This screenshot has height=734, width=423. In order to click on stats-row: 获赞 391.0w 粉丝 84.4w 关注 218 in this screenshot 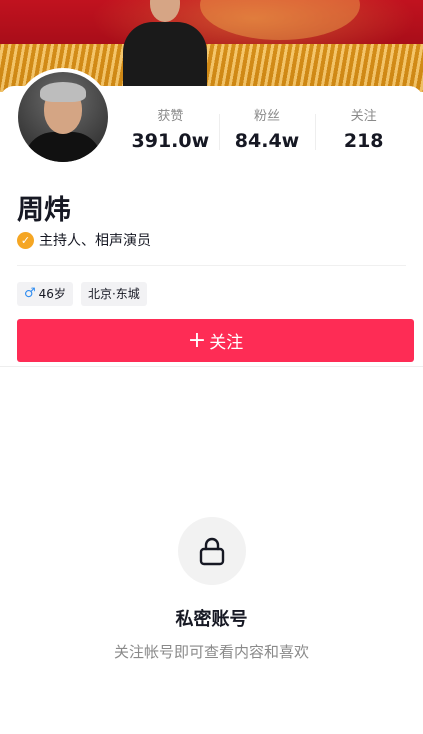, I will do `click(267, 132)`.